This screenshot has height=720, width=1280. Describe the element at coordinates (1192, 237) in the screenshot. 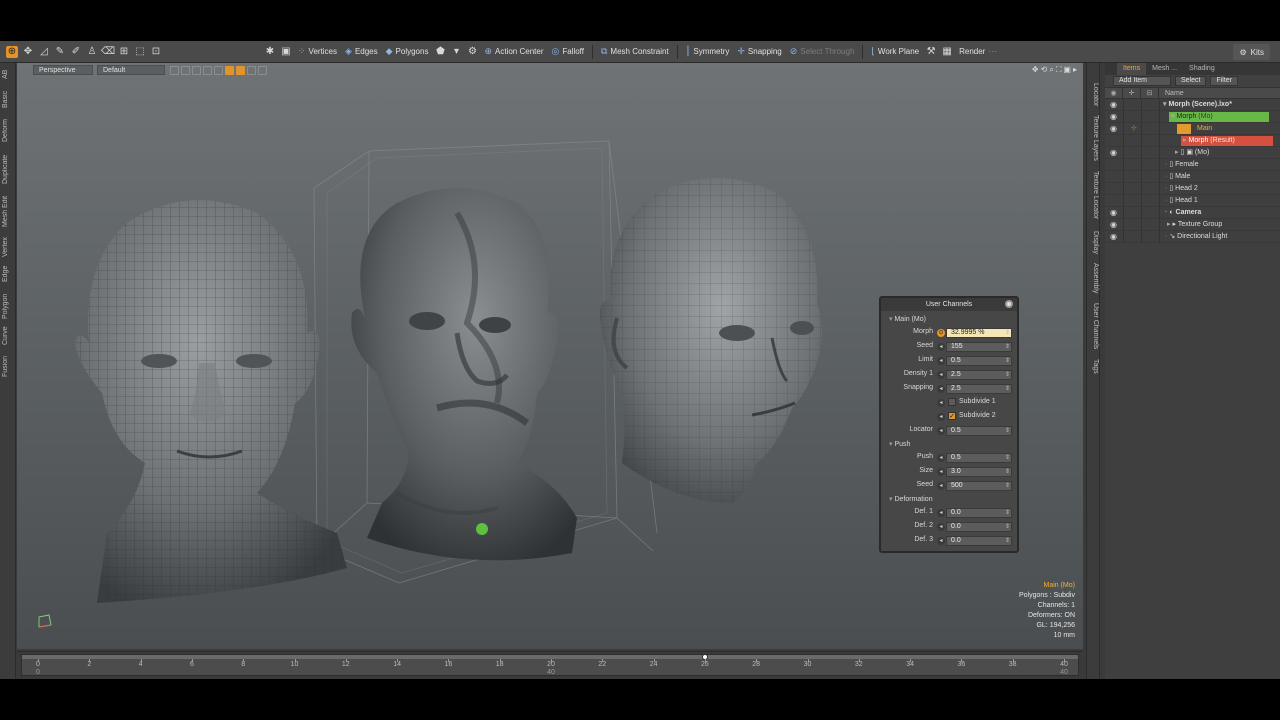

I see `list-item: ◉ · ↘ Directional Light` at that location.